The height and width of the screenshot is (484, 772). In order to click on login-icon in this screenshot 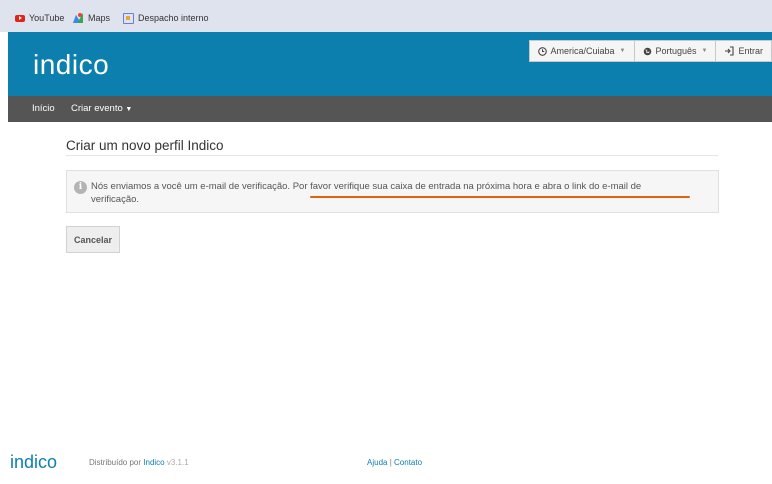, I will do `click(730, 51)`.